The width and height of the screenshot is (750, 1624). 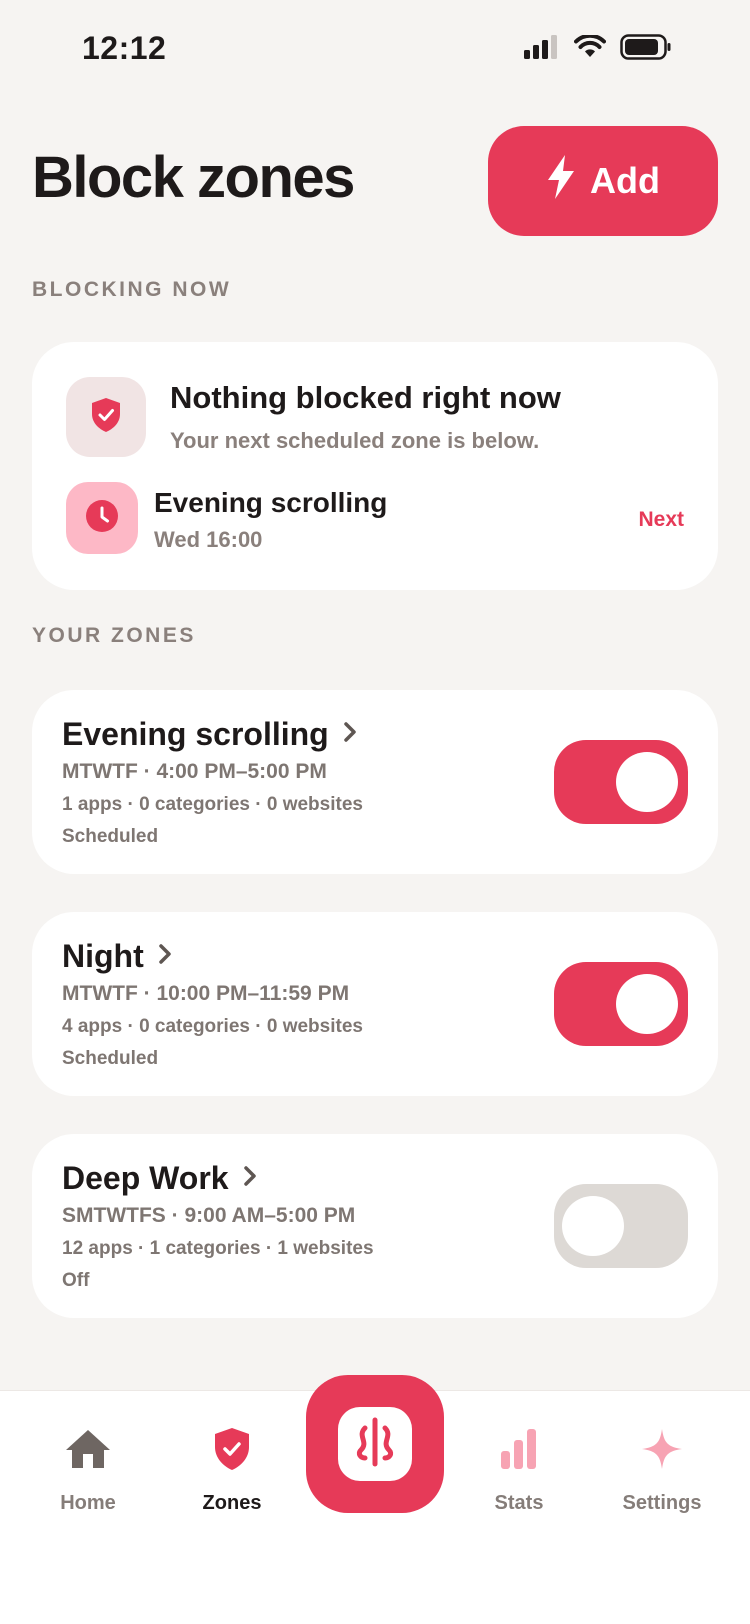 What do you see at coordinates (271, 502) in the screenshot?
I see `next-zone-name: Evening scrolling` at bounding box center [271, 502].